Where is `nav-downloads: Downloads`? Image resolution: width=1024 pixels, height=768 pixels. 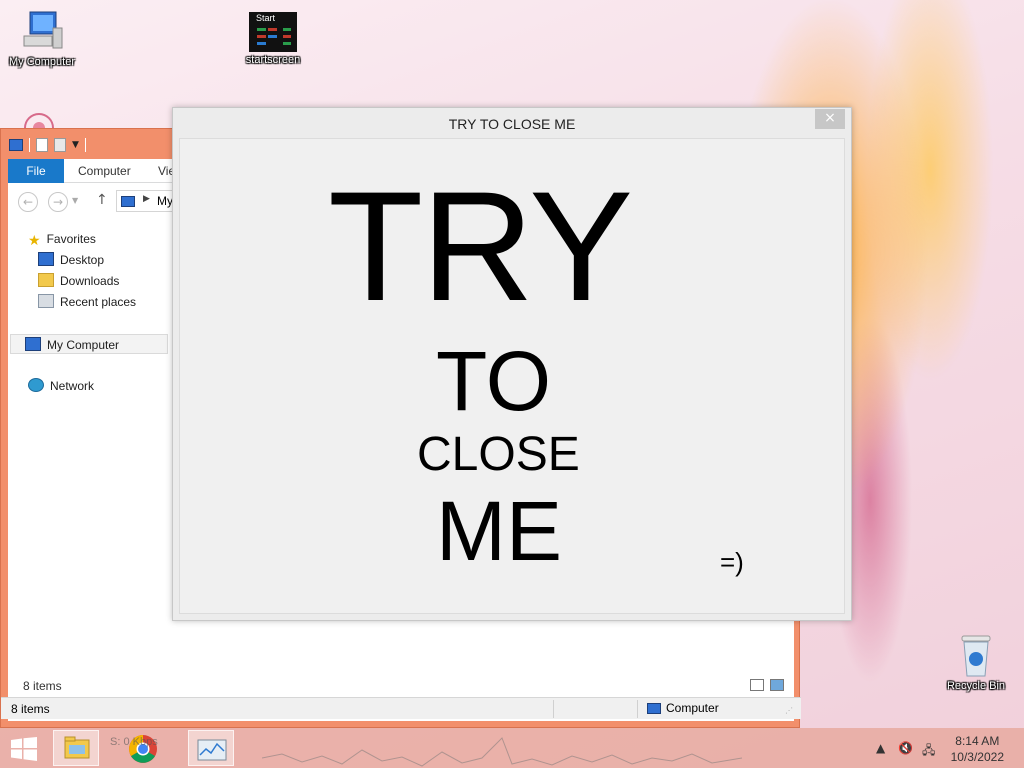
nav-downloads: Downloads is located at coordinates (78, 281).